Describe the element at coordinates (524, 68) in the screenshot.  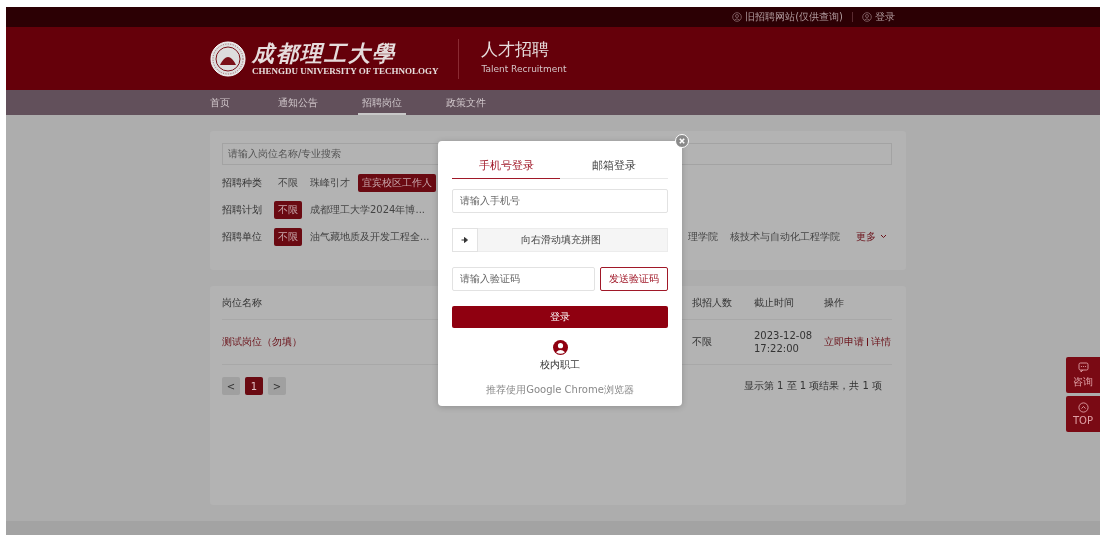
I see `site-subtitle: Talent Recruitment` at that location.